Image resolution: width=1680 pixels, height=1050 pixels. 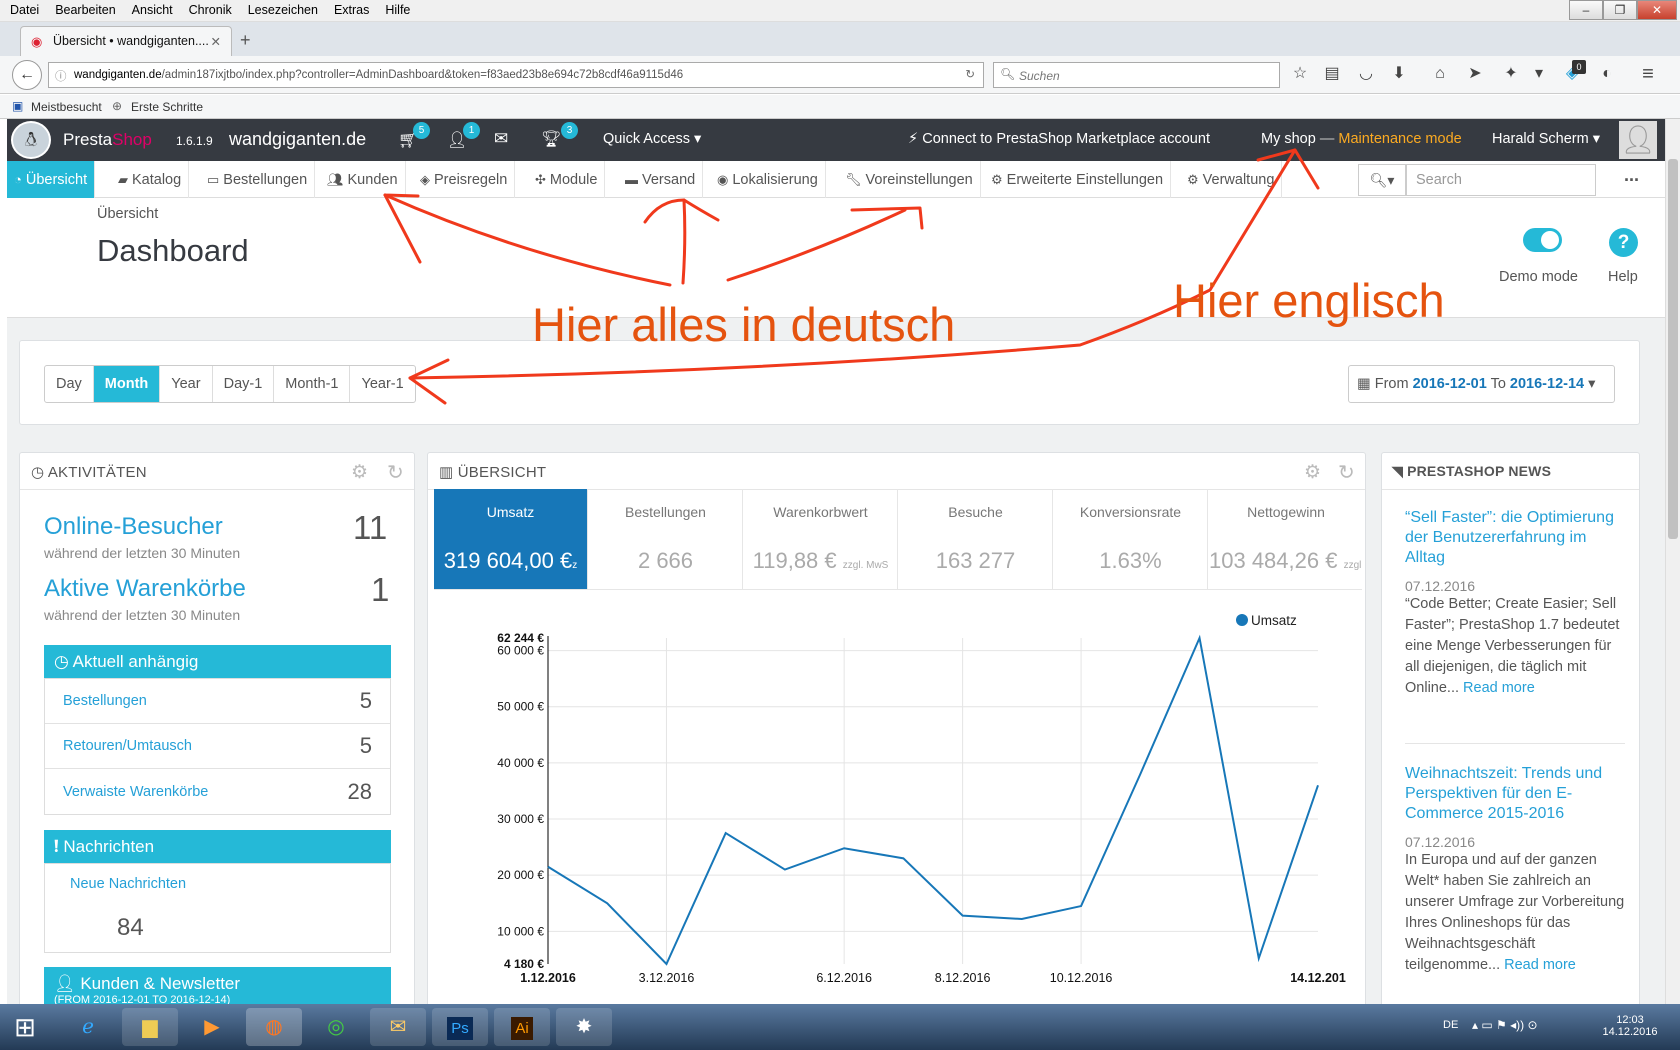 I want to click on hamburger-menu-icon: ≡, so click(x=1648, y=74).